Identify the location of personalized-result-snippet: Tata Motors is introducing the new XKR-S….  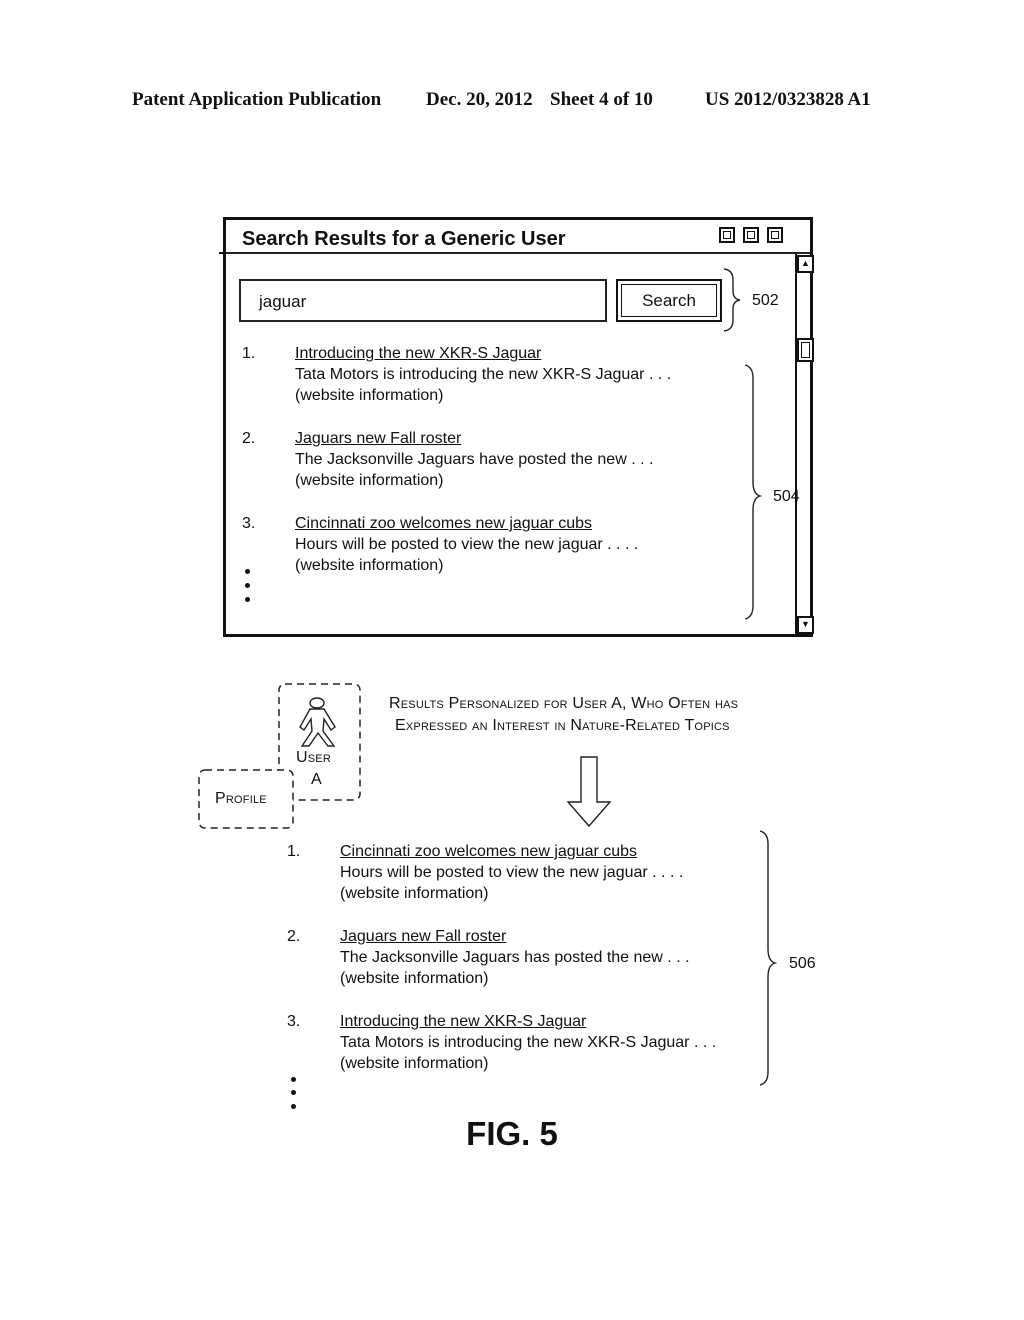
(528, 1042).